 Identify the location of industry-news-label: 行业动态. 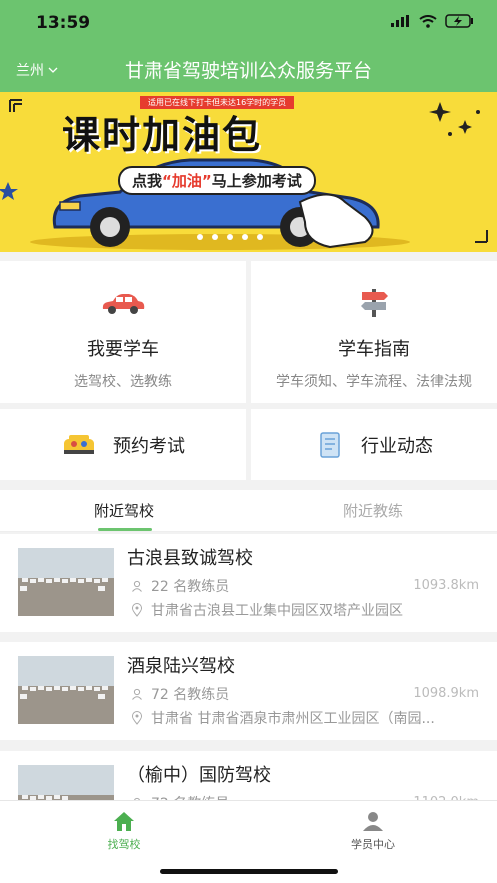
(397, 446).